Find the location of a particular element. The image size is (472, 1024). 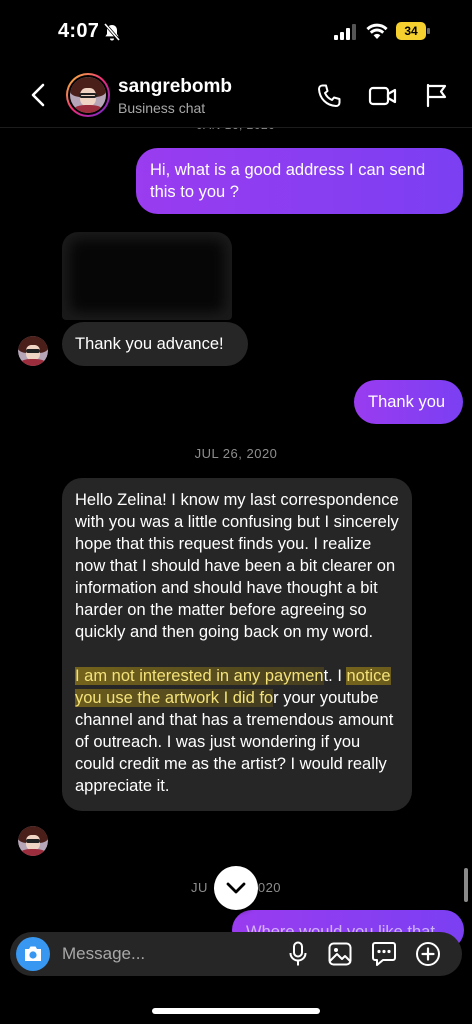

date-separator: JUL 26, 2020 is located at coordinates (236, 453).